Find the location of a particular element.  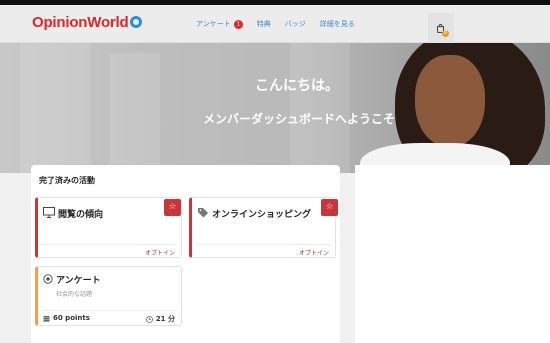

opinionworld-logo: OpinionWorld is located at coordinates (87, 22).